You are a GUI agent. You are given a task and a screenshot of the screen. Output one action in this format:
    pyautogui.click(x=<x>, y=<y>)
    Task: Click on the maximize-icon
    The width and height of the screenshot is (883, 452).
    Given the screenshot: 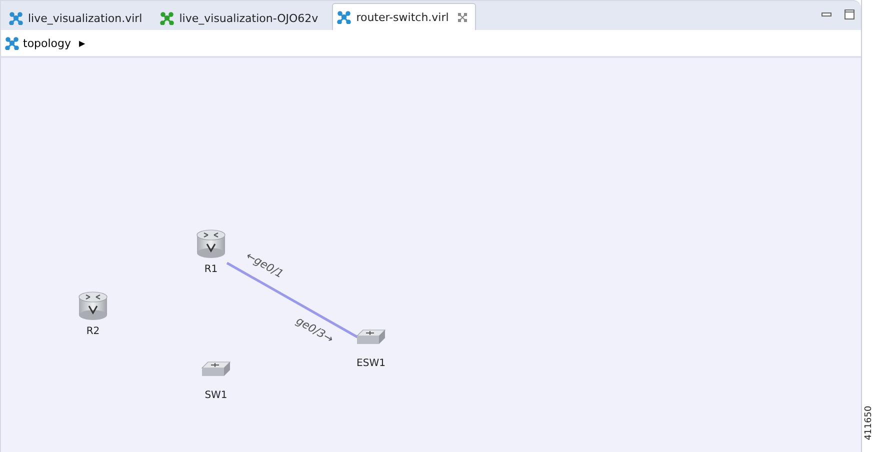 What is the action you would take?
    pyautogui.click(x=849, y=14)
    